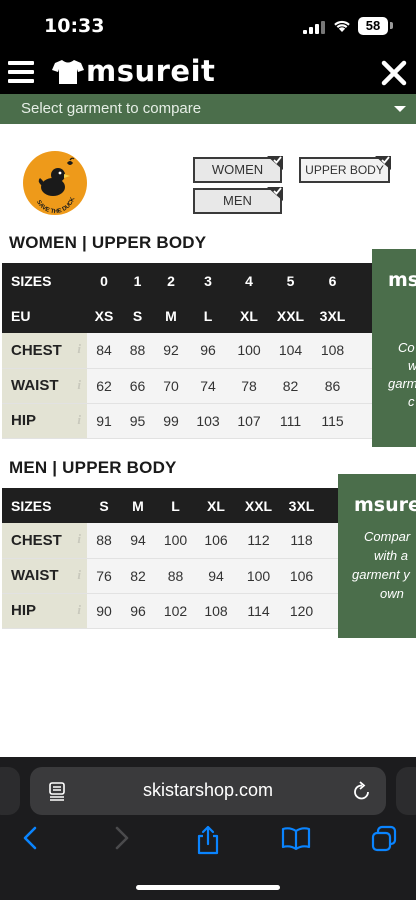 The image size is (416, 900). Describe the element at coordinates (385, 505) in the screenshot. I see `promo-logo-text: msure` at that location.